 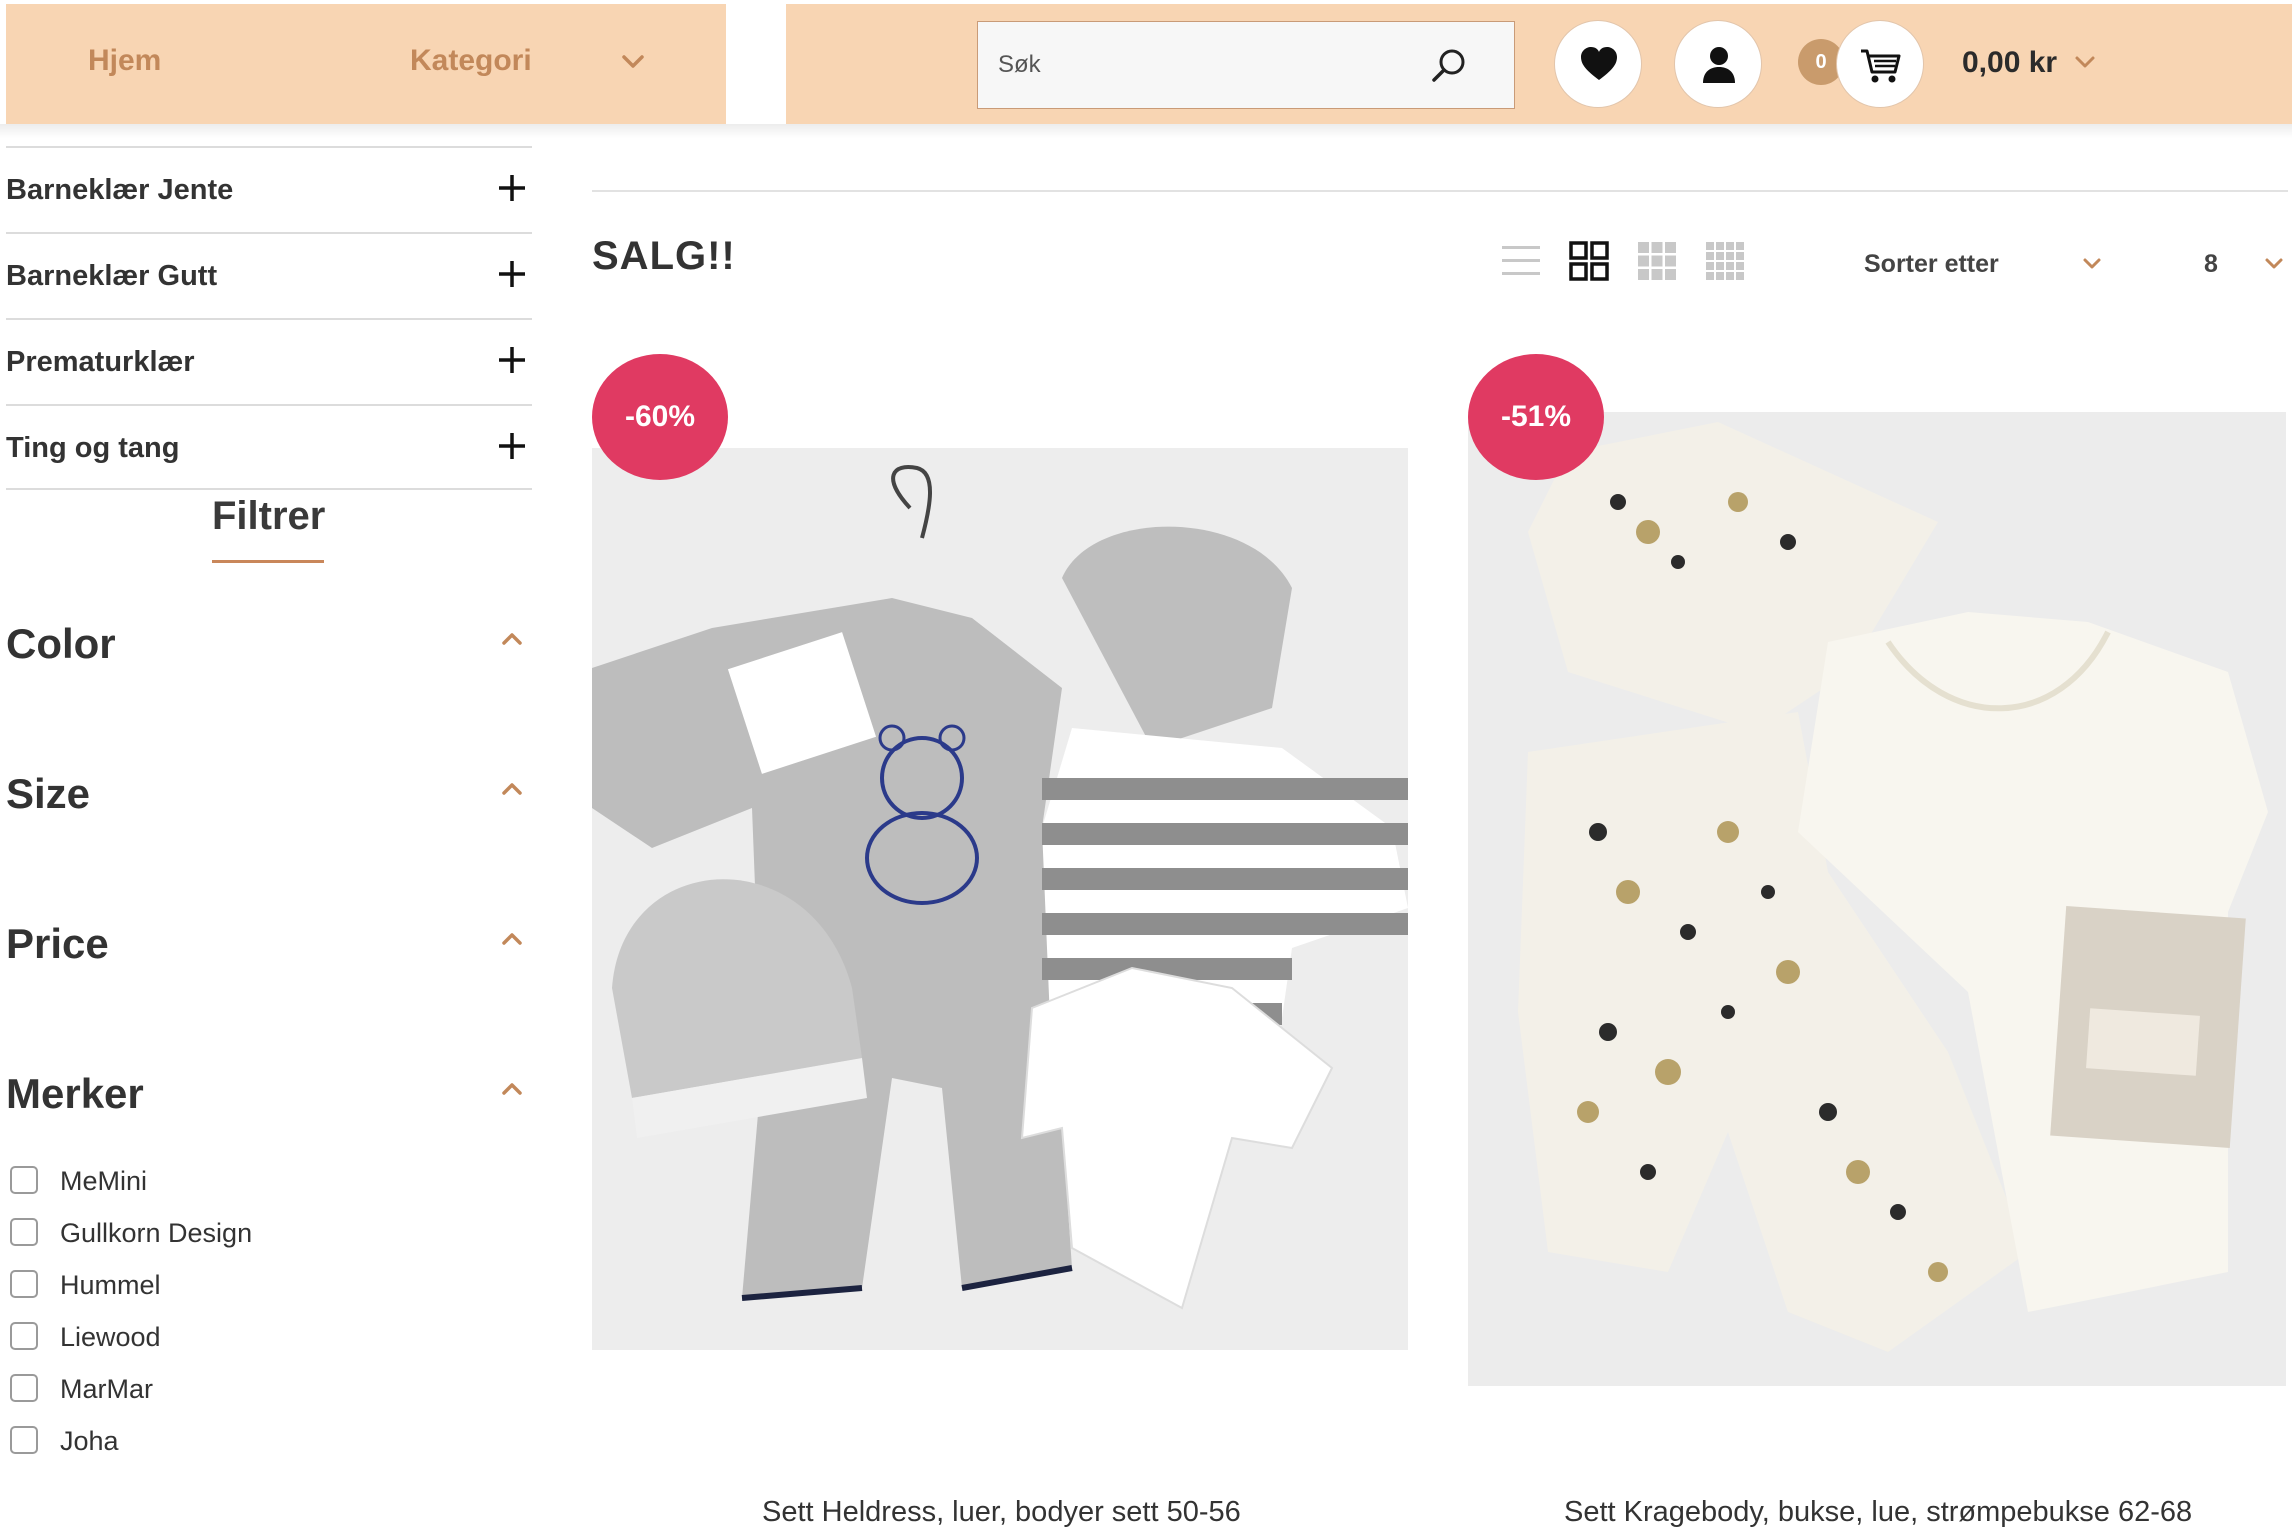 I want to click on category-label: Barneklær Jente, so click(x=120, y=190).